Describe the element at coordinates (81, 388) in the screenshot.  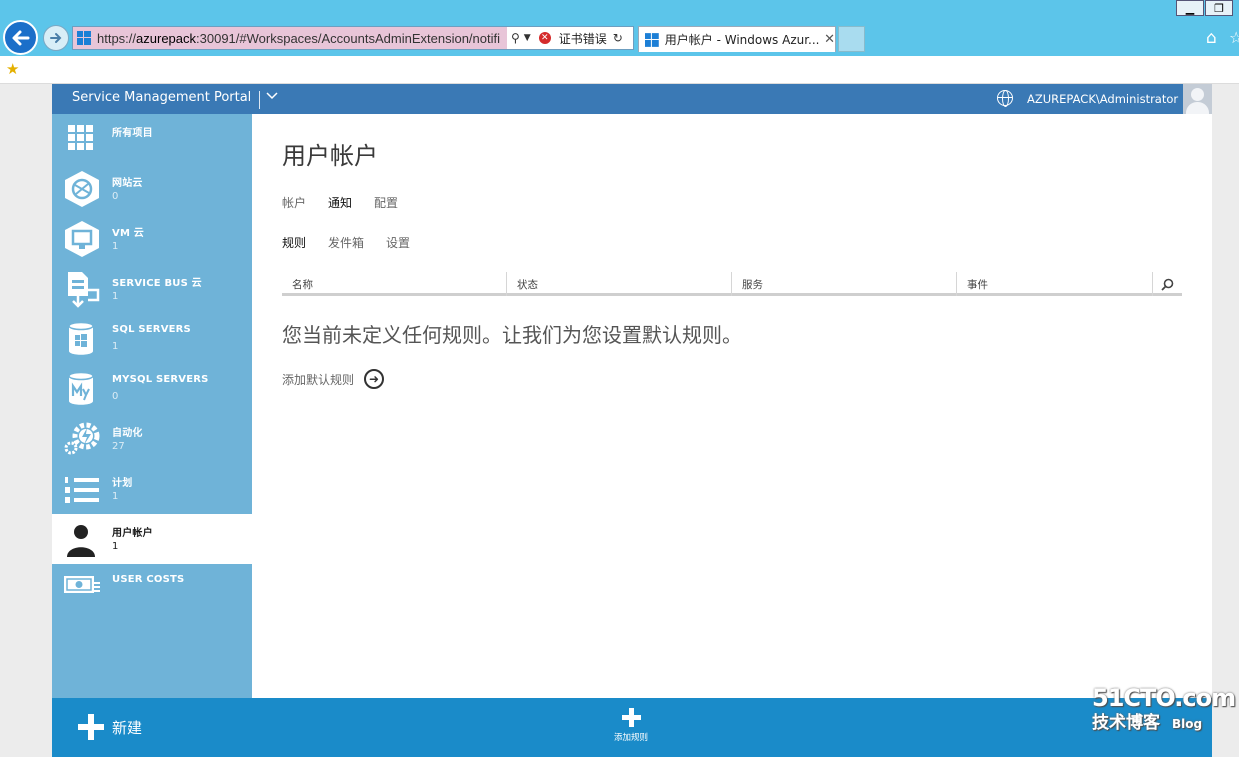
I see `mysql-database-icon` at that location.